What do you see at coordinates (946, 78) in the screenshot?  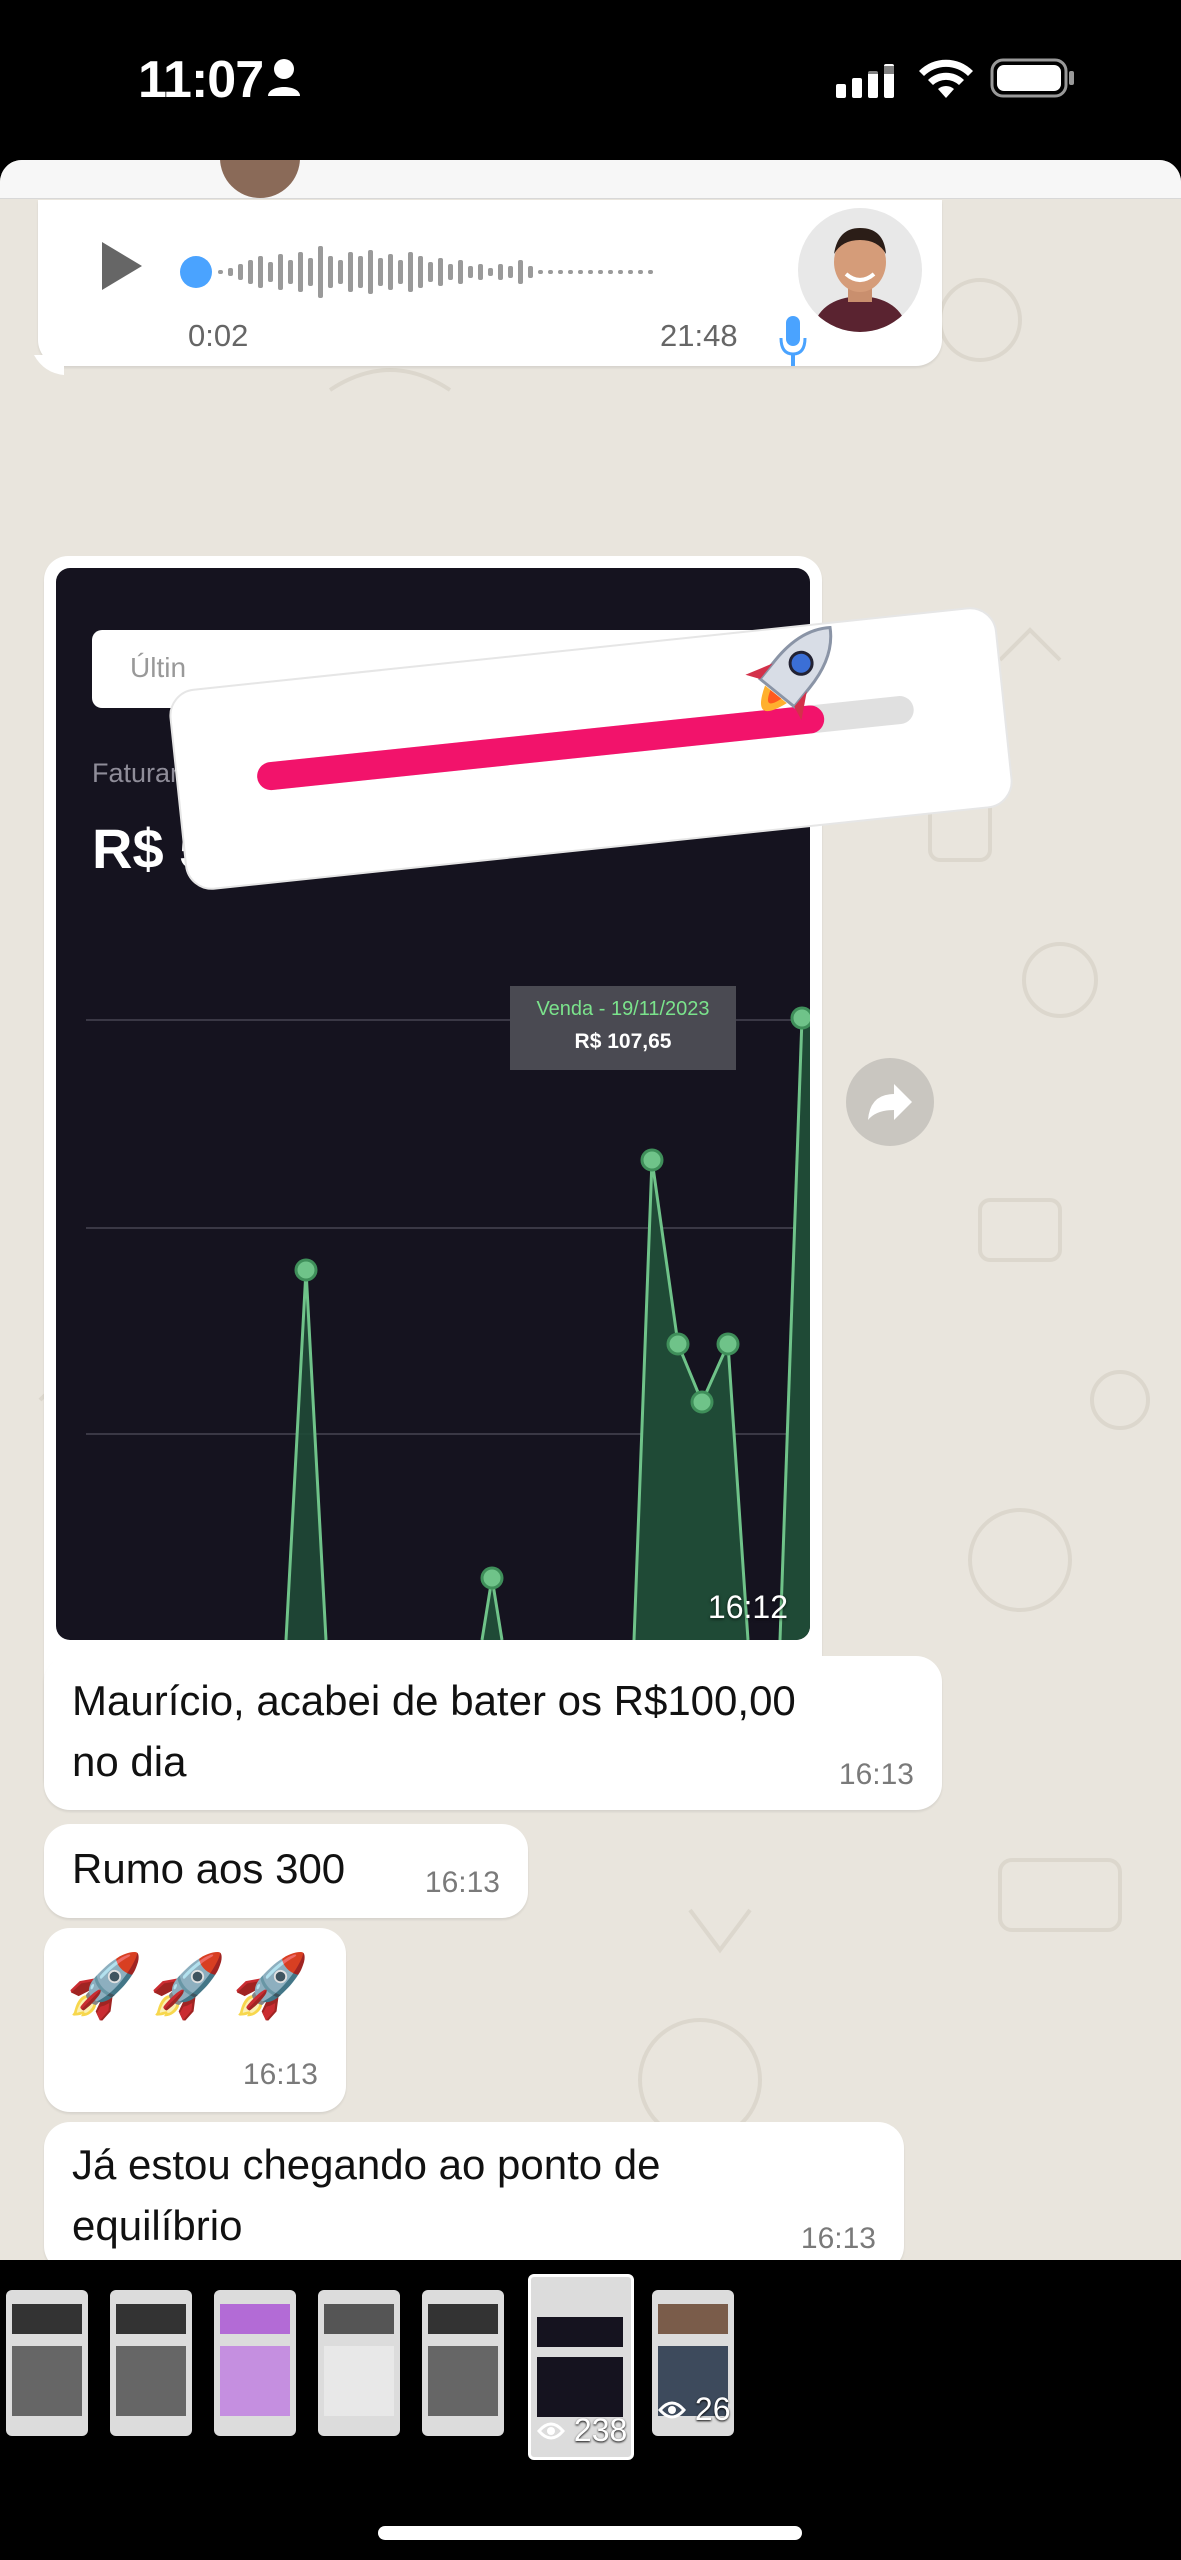 I see `wifi-icon` at bounding box center [946, 78].